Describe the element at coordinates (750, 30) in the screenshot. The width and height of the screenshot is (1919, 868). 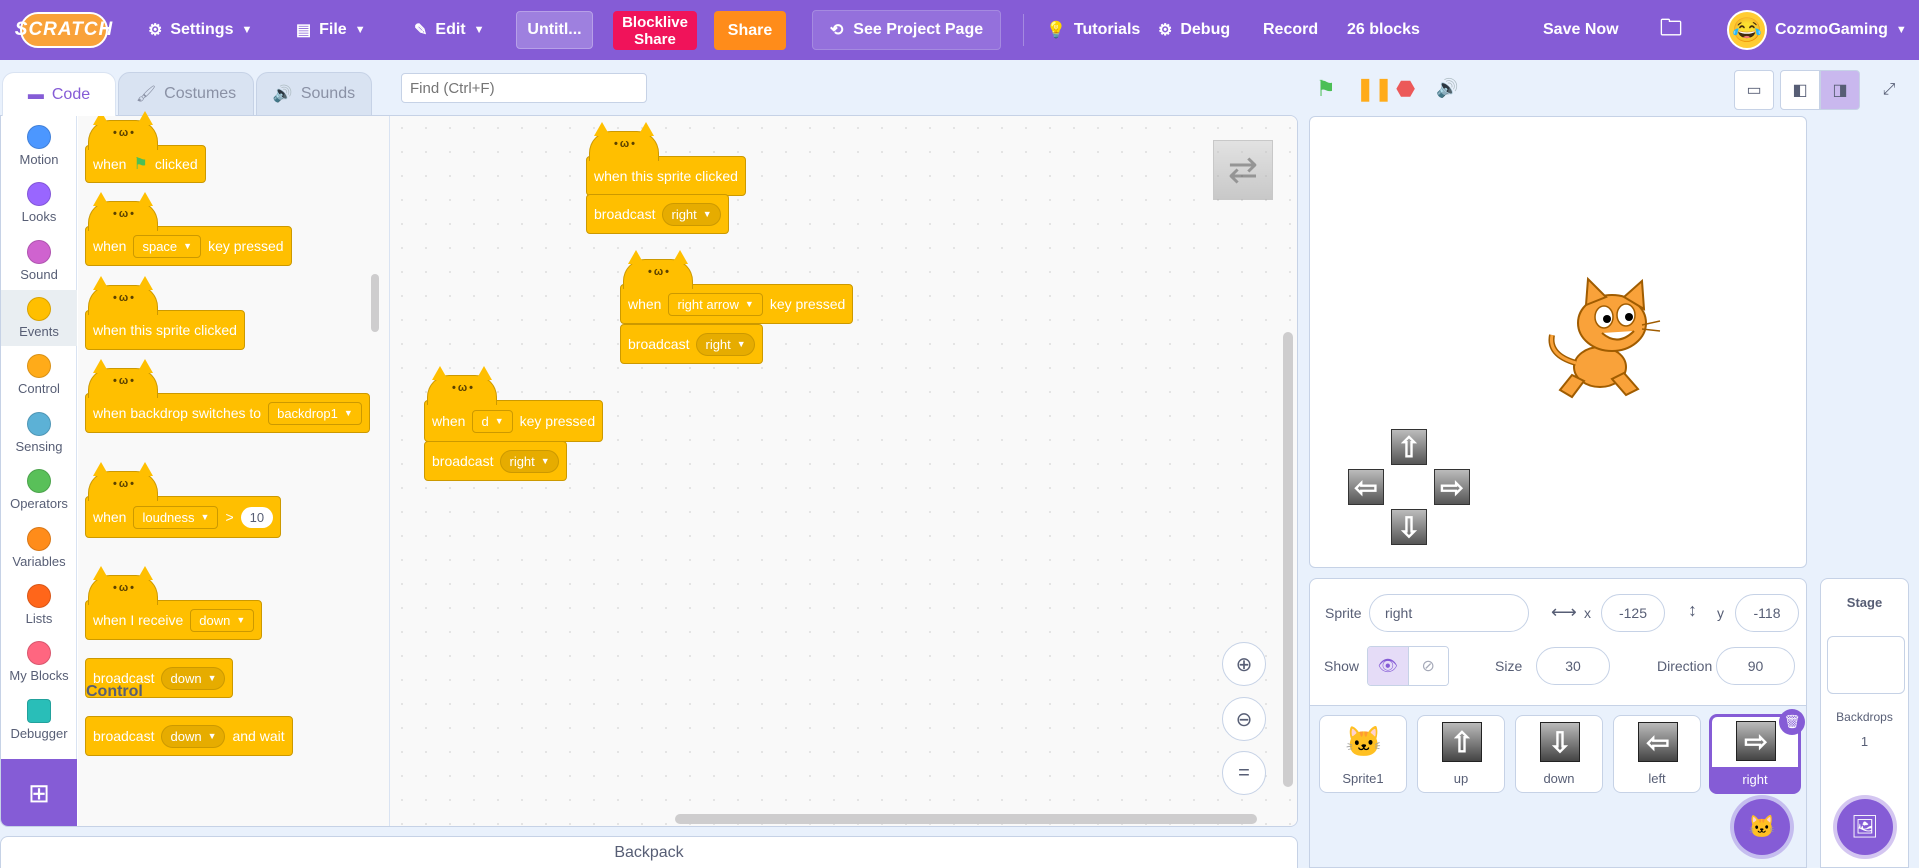
I see `share-button: Share` at that location.